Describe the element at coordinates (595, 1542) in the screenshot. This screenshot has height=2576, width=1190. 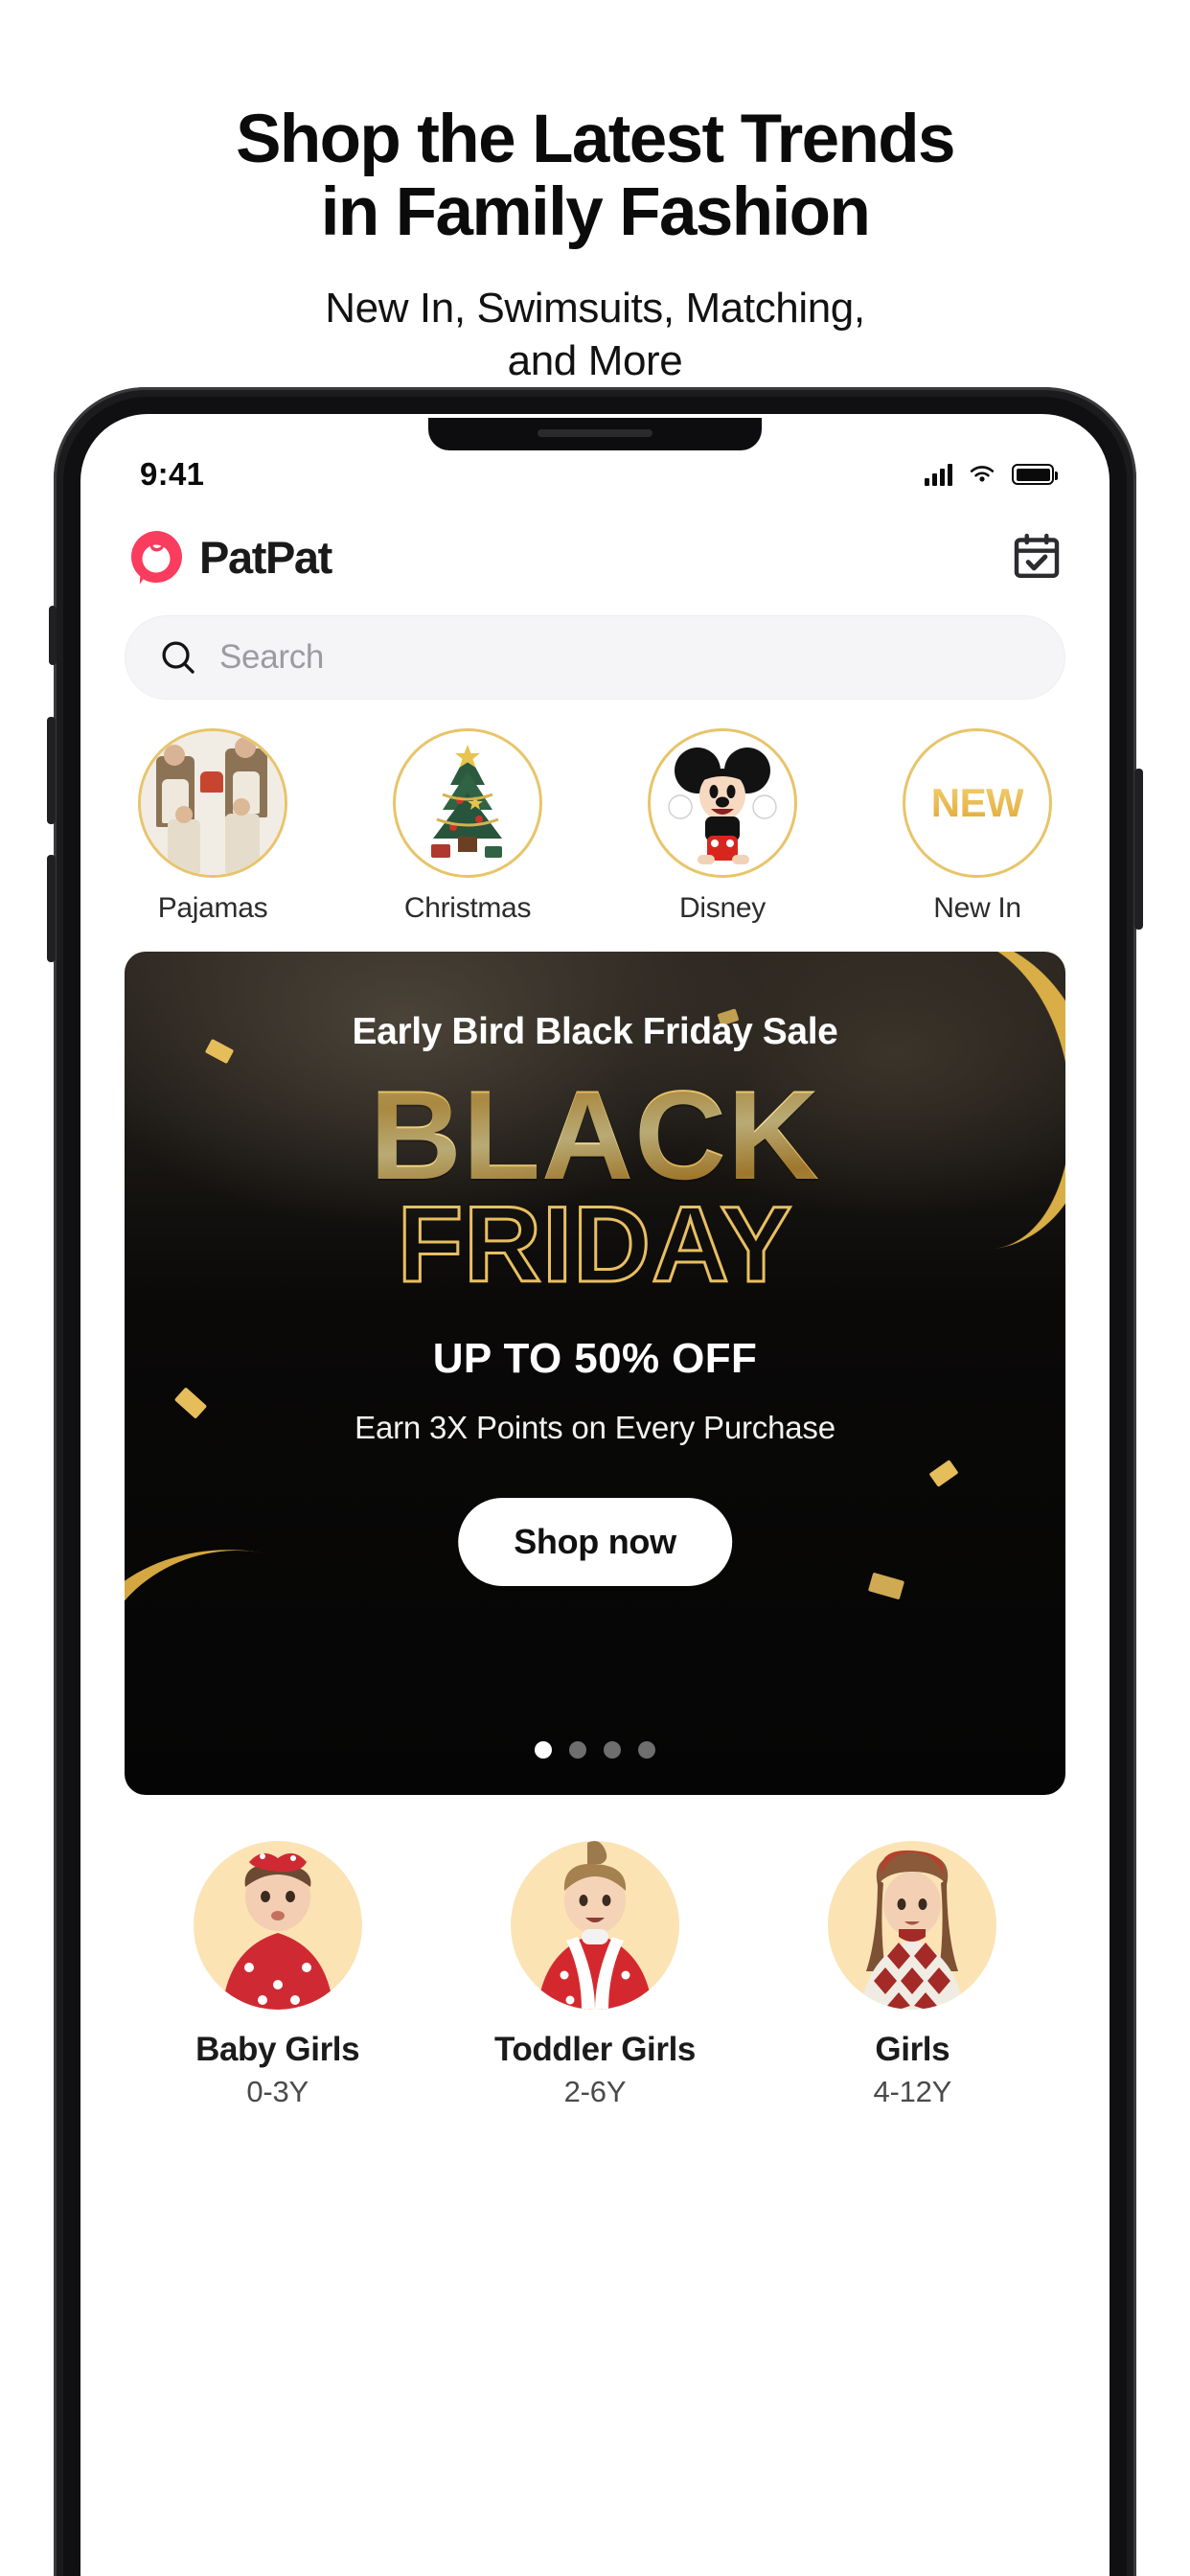
I see `shop-now-button: Shop now` at that location.